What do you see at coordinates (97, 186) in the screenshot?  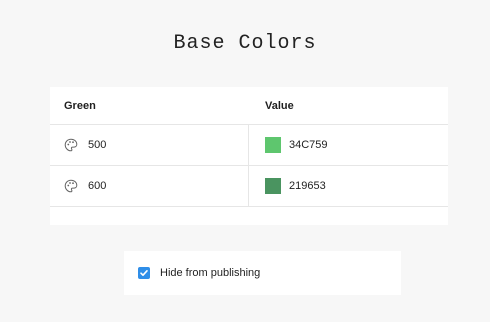 I see `color-name: 600` at bounding box center [97, 186].